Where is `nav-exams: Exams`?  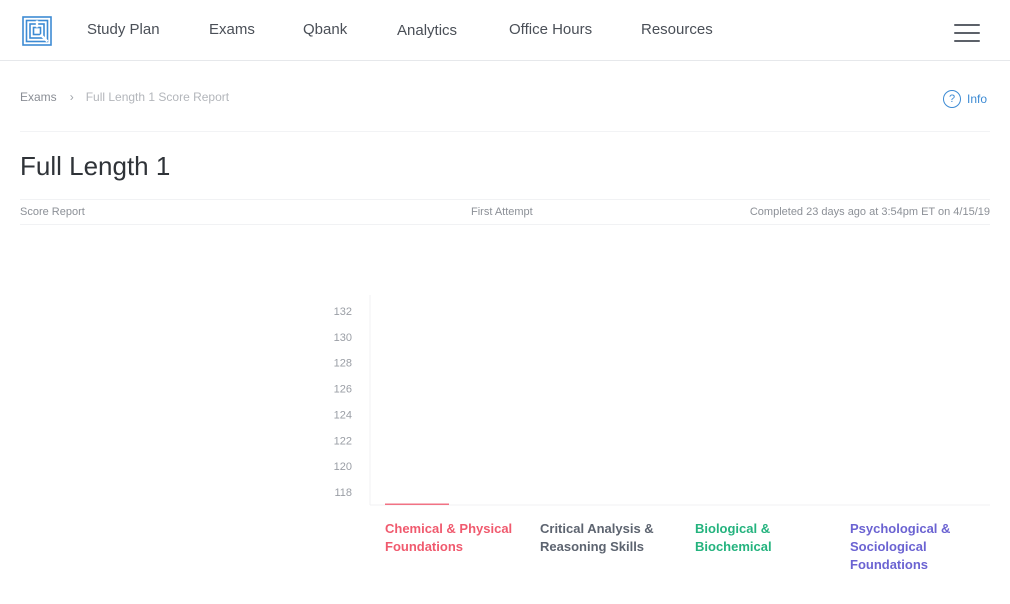
nav-exams: Exams is located at coordinates (232, 29).